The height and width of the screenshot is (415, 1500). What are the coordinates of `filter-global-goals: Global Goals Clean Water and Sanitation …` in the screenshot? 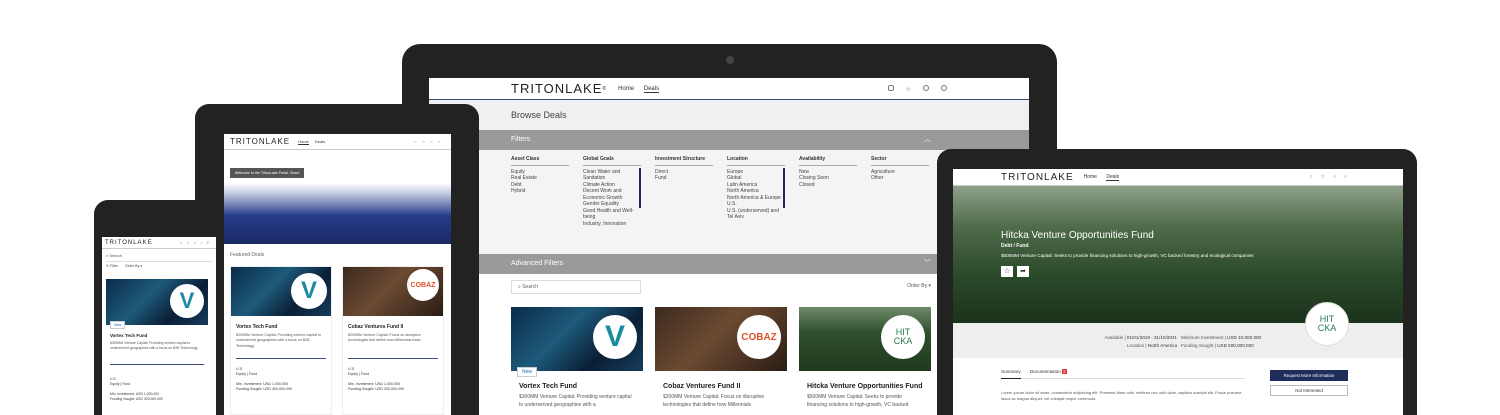 It's located at (612, 191).